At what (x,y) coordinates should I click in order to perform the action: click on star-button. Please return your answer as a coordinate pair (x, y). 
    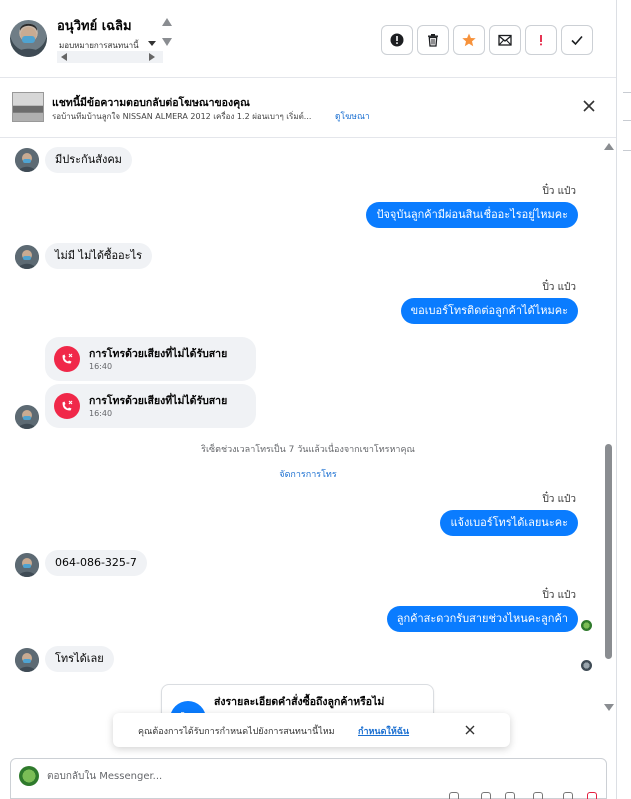
    Looking at the image, I should click on (469, 40).